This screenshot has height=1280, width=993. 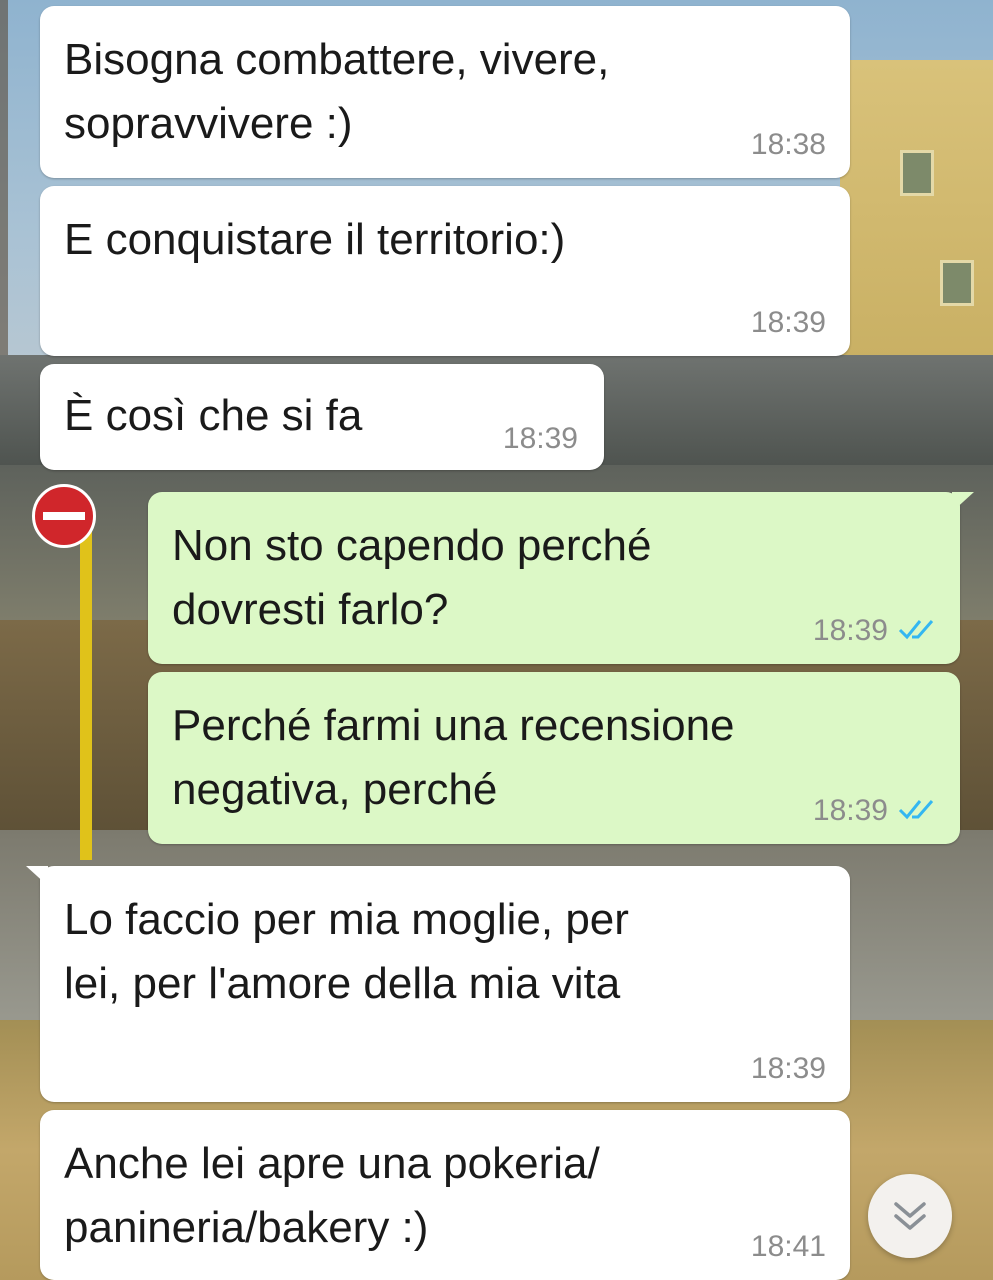 I want to click on message-time: 18:38, so click(x=788, y=144).